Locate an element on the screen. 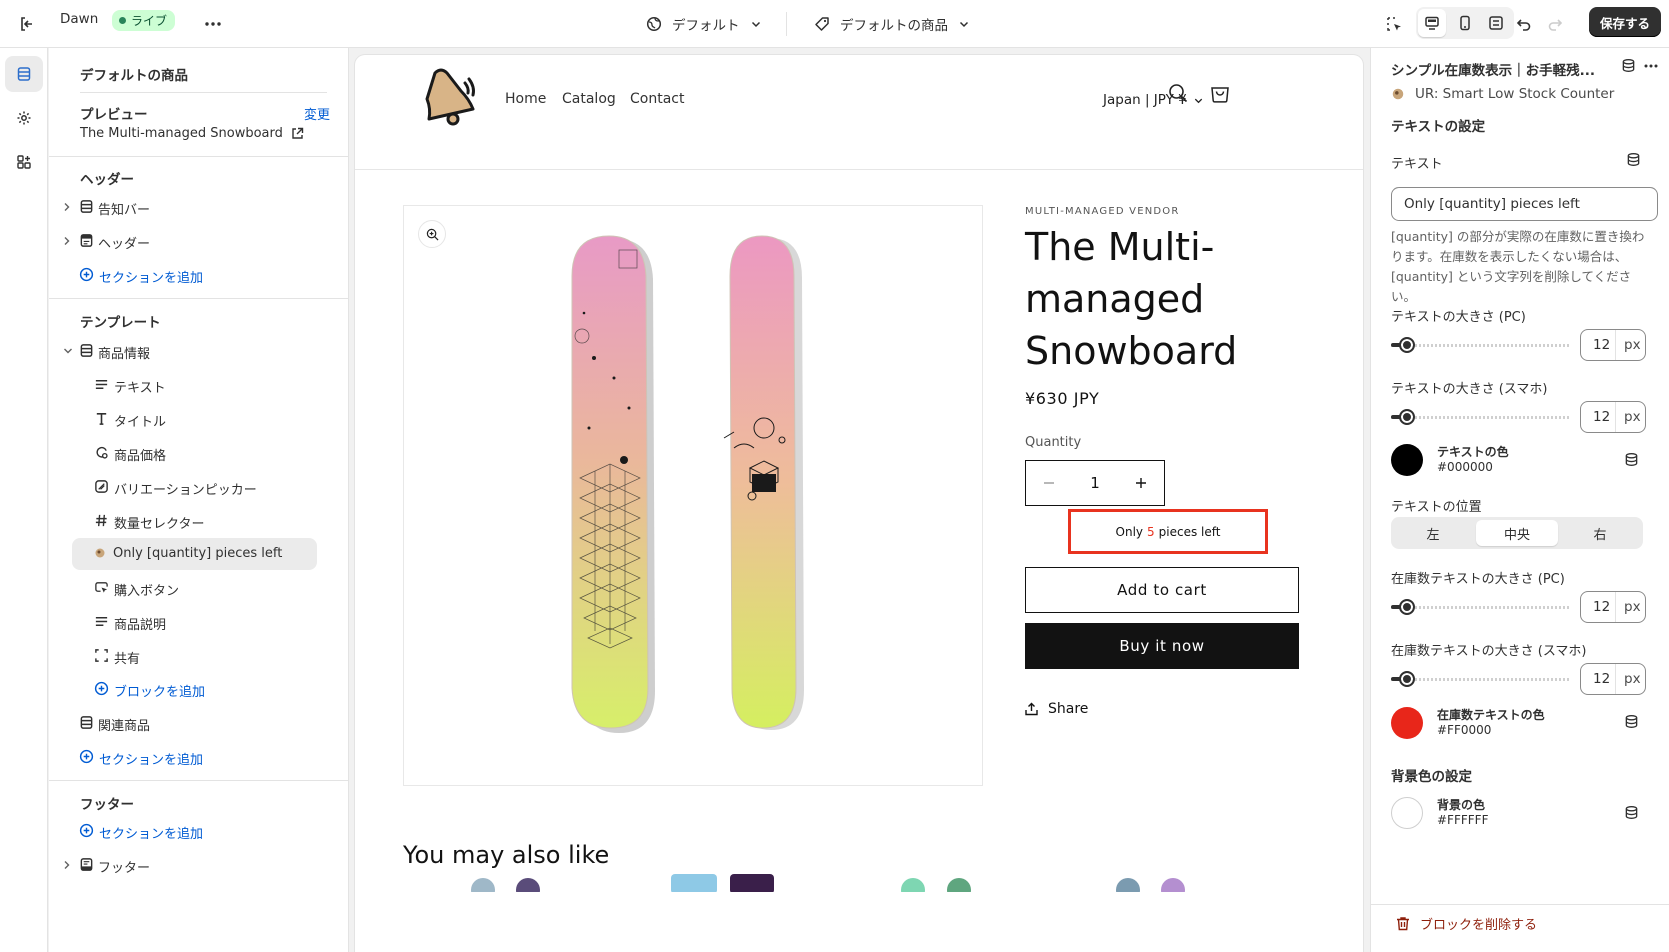 The height and width of the screenshot is (952, 1669). add-block-button: ブロックを追加 is located at coordinates (198, 689).